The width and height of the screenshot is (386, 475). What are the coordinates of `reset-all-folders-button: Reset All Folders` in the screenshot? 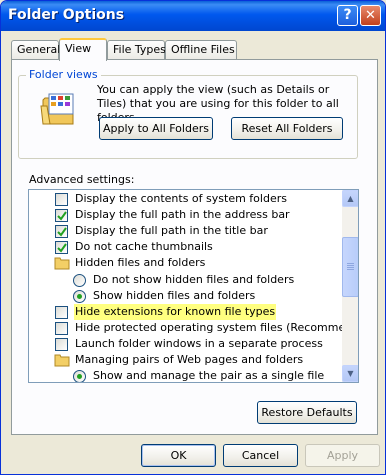 It's located at (287, 128).